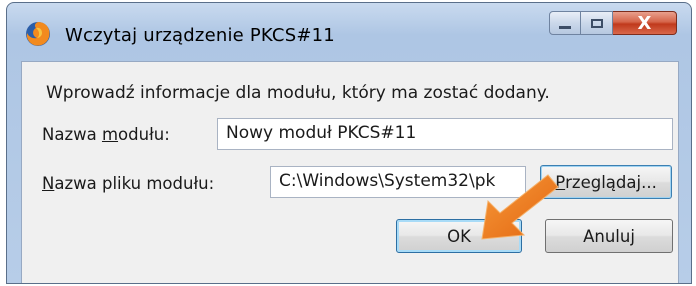 The width and height of the screenshot is (696, 286). Describe the element at coordinates (565, 23) in the screenshot. I see `minimize-button` at that location.